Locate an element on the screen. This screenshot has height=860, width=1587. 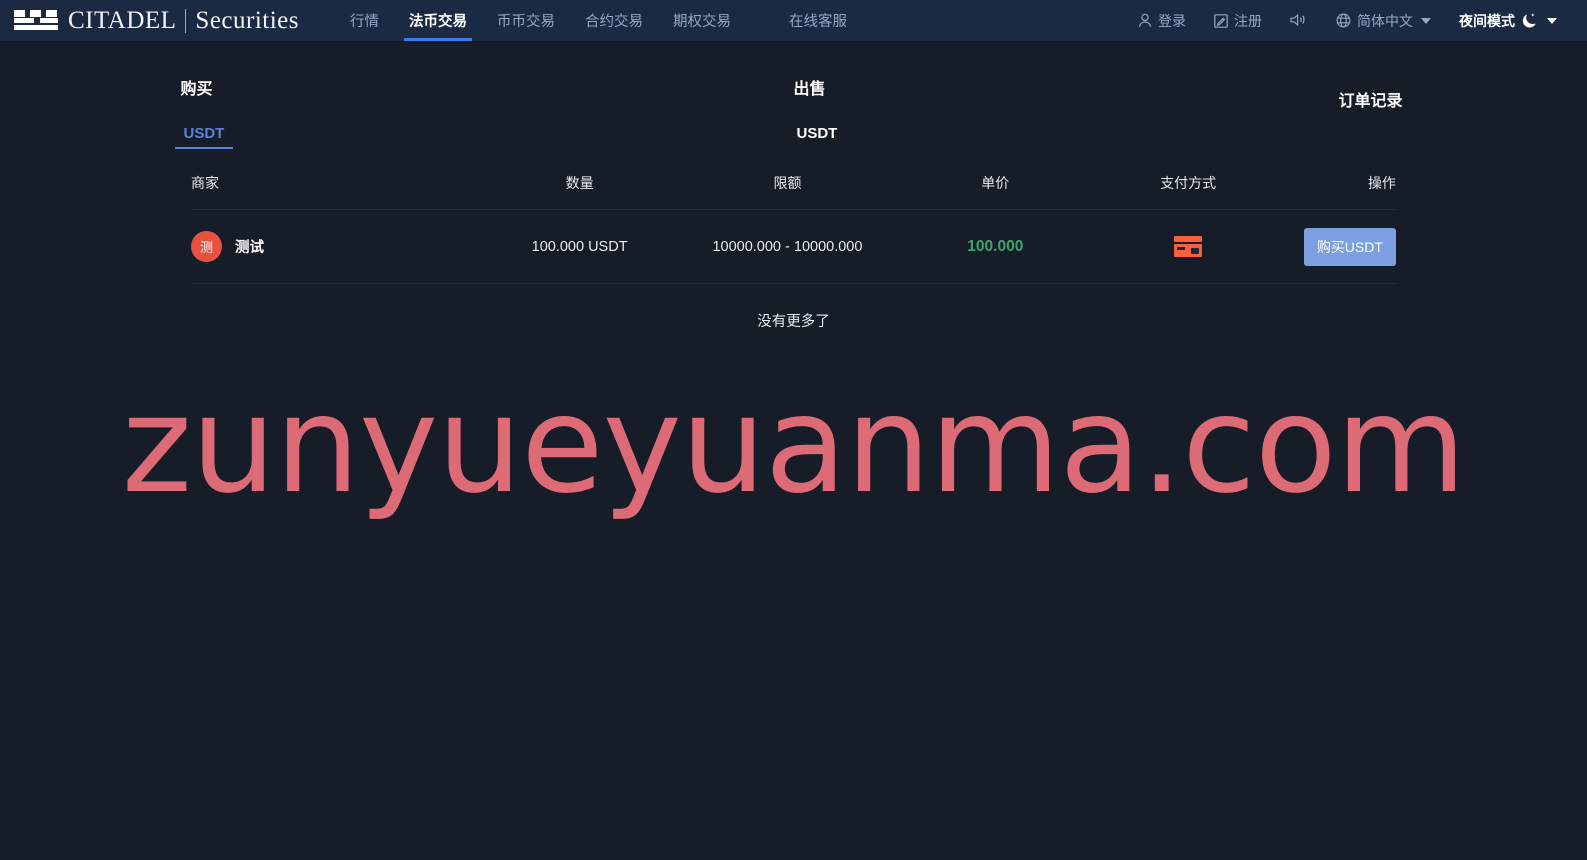
speaker-icon is located at coordinates (1299, 20).